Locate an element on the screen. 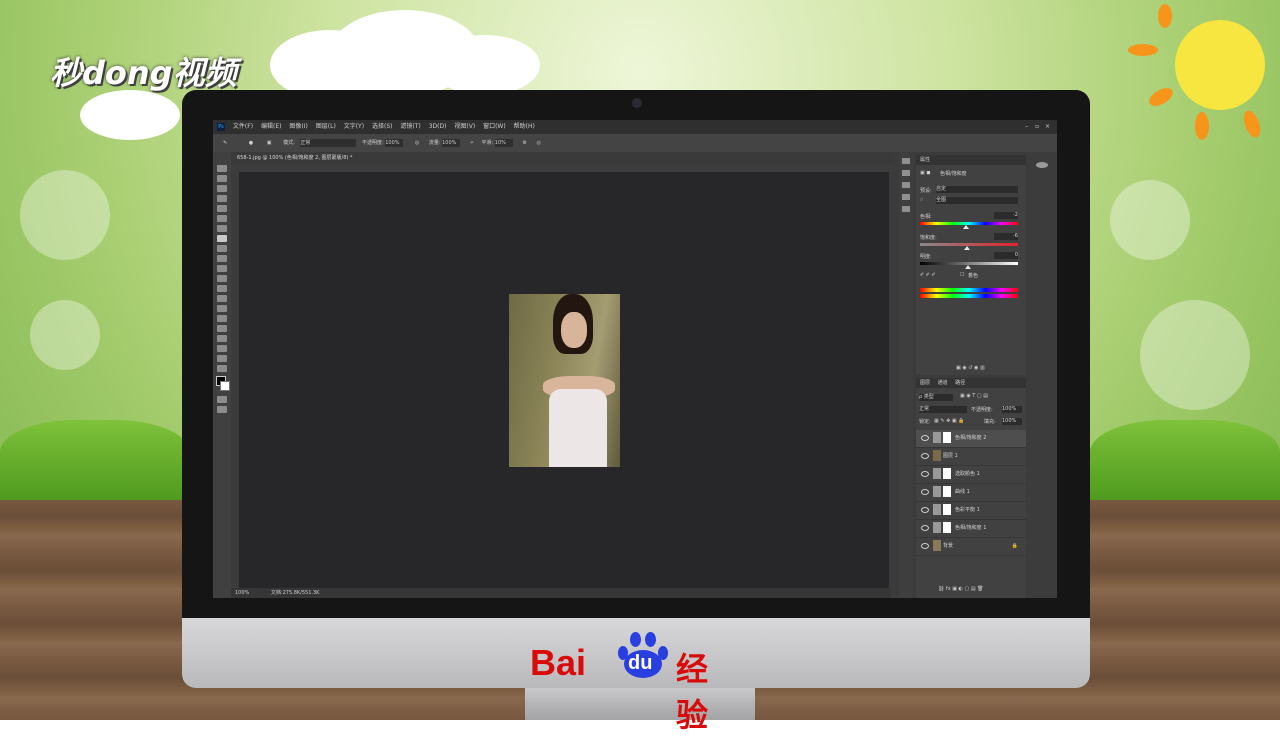  ps-app-icon: Ps is located at coordinates (221, 126).